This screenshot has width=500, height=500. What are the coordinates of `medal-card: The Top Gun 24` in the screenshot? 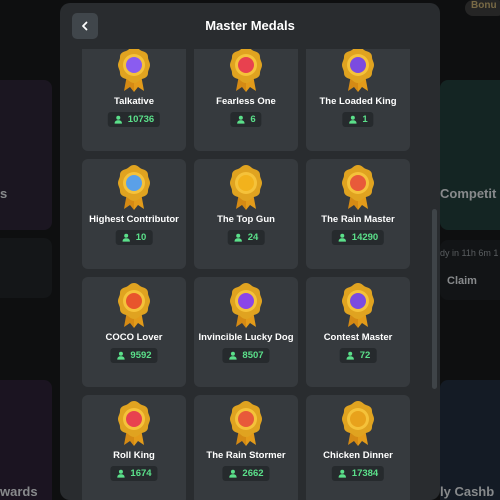 It's located at (246, 214).